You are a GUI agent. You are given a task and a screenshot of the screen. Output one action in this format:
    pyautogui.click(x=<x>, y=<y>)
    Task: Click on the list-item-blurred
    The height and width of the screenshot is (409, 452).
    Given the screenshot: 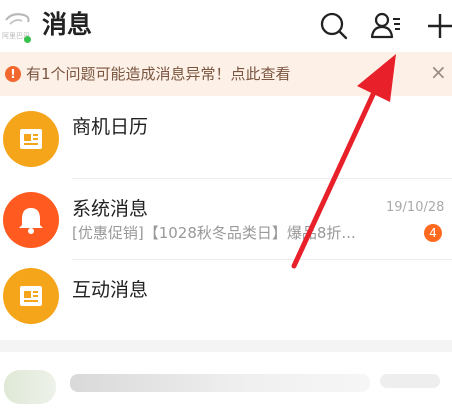 What is the action you would take?
    pyautogui.click(x=226, y=380)
    